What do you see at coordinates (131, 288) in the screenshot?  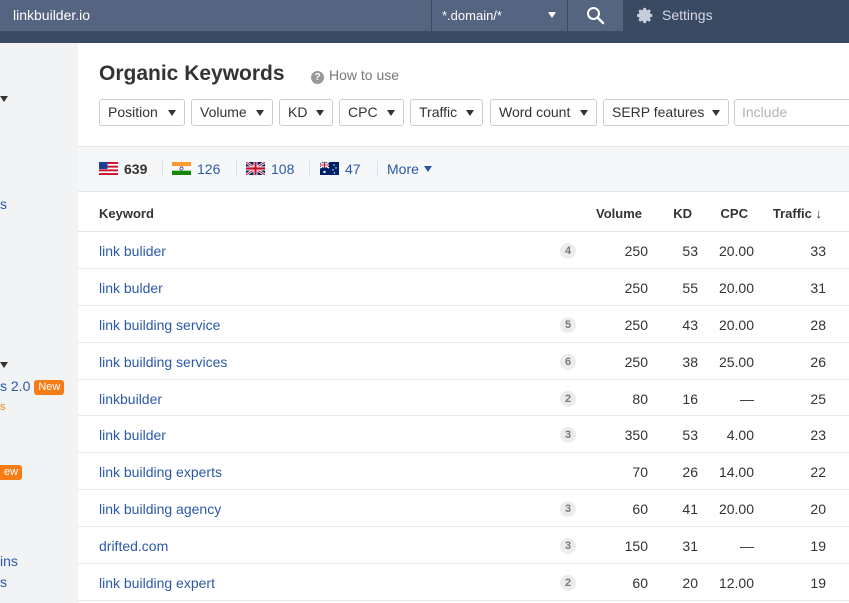 I see `keyword-link: link bulder` at bounding box center [131, 288].